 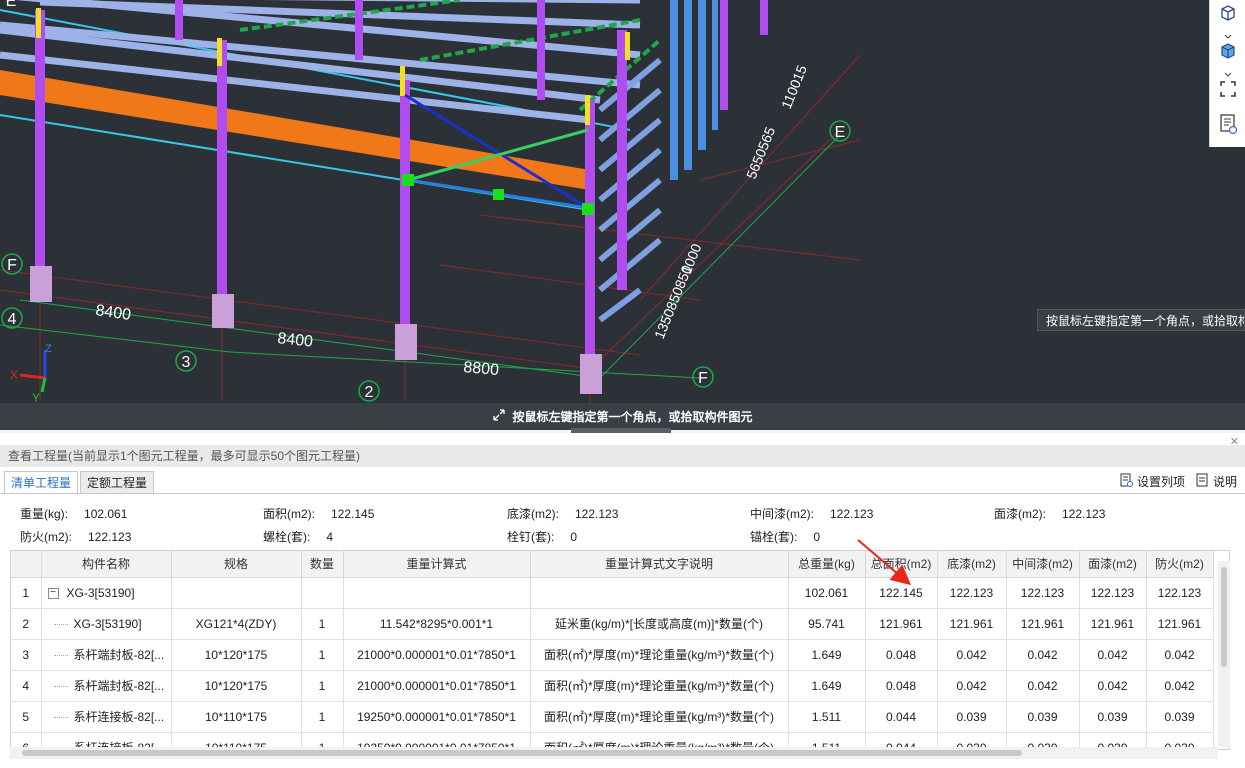 What do you see at coordinates (1113, 564) in the screenshot?
I see `column-header: 面漆(m2)` at bounding box center [1113, 564].